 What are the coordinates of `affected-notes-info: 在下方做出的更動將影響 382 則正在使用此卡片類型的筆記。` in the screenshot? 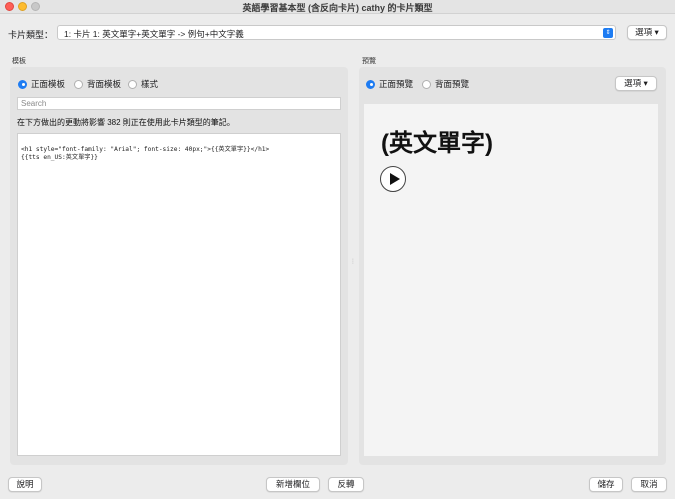 It's located at (126, 122).